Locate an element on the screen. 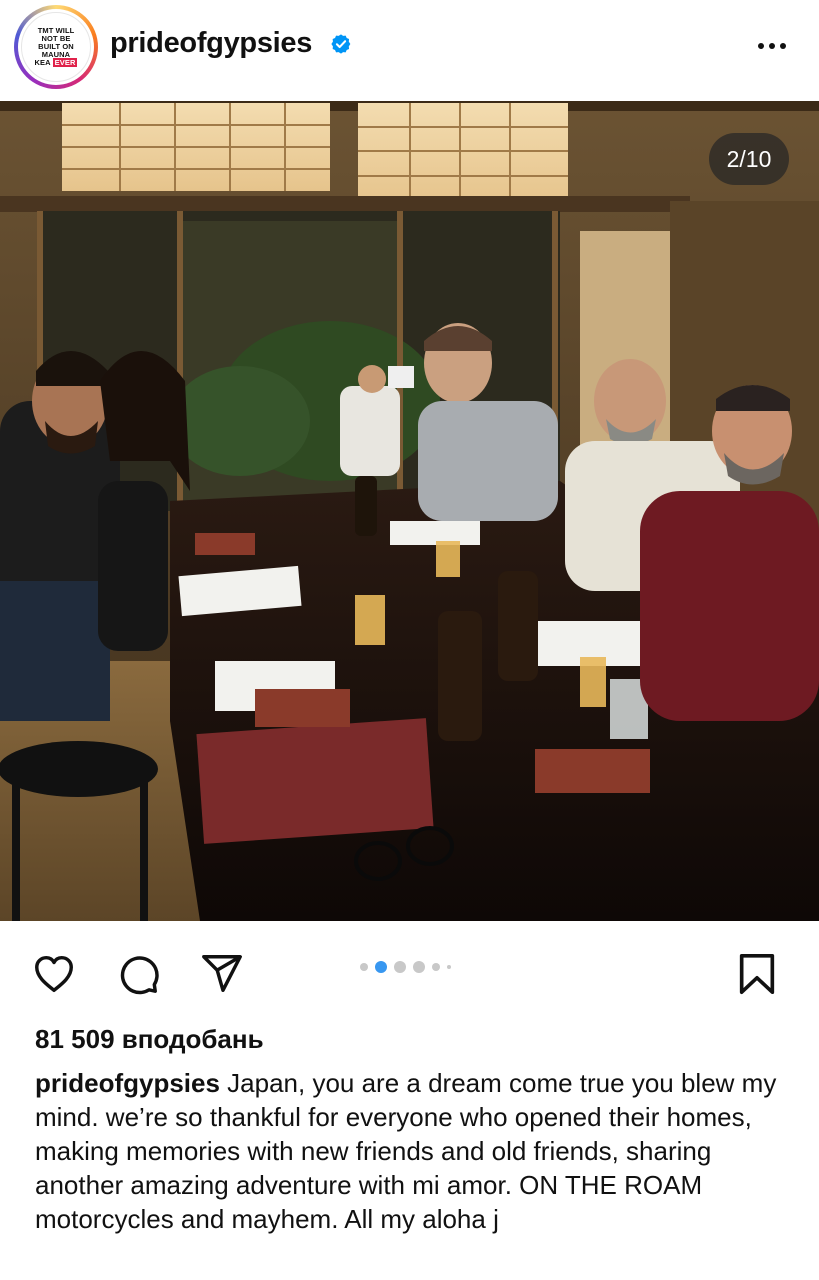  more-options-icon is located at coordinates (772, 46).